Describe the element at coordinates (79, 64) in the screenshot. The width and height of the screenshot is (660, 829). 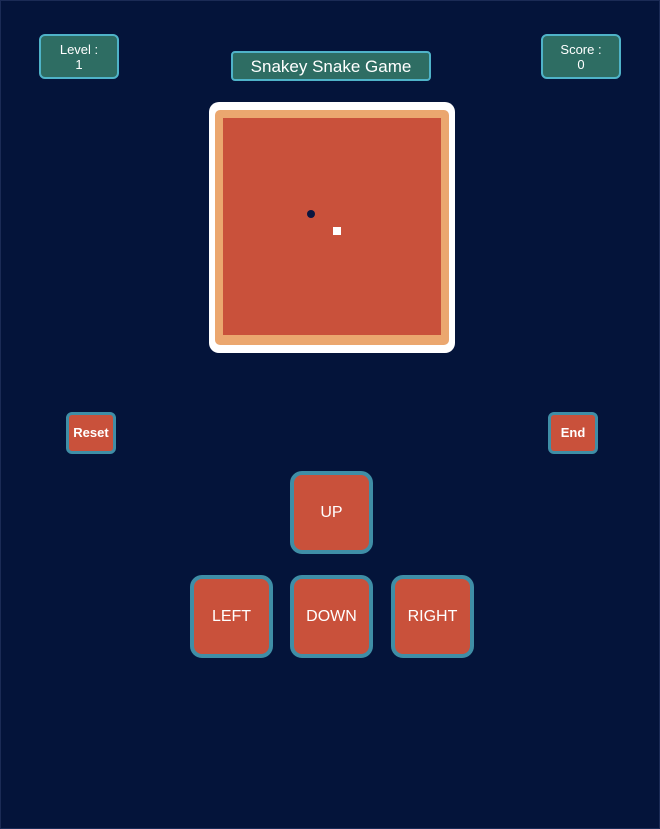
I see `level-value: 1` at that location.